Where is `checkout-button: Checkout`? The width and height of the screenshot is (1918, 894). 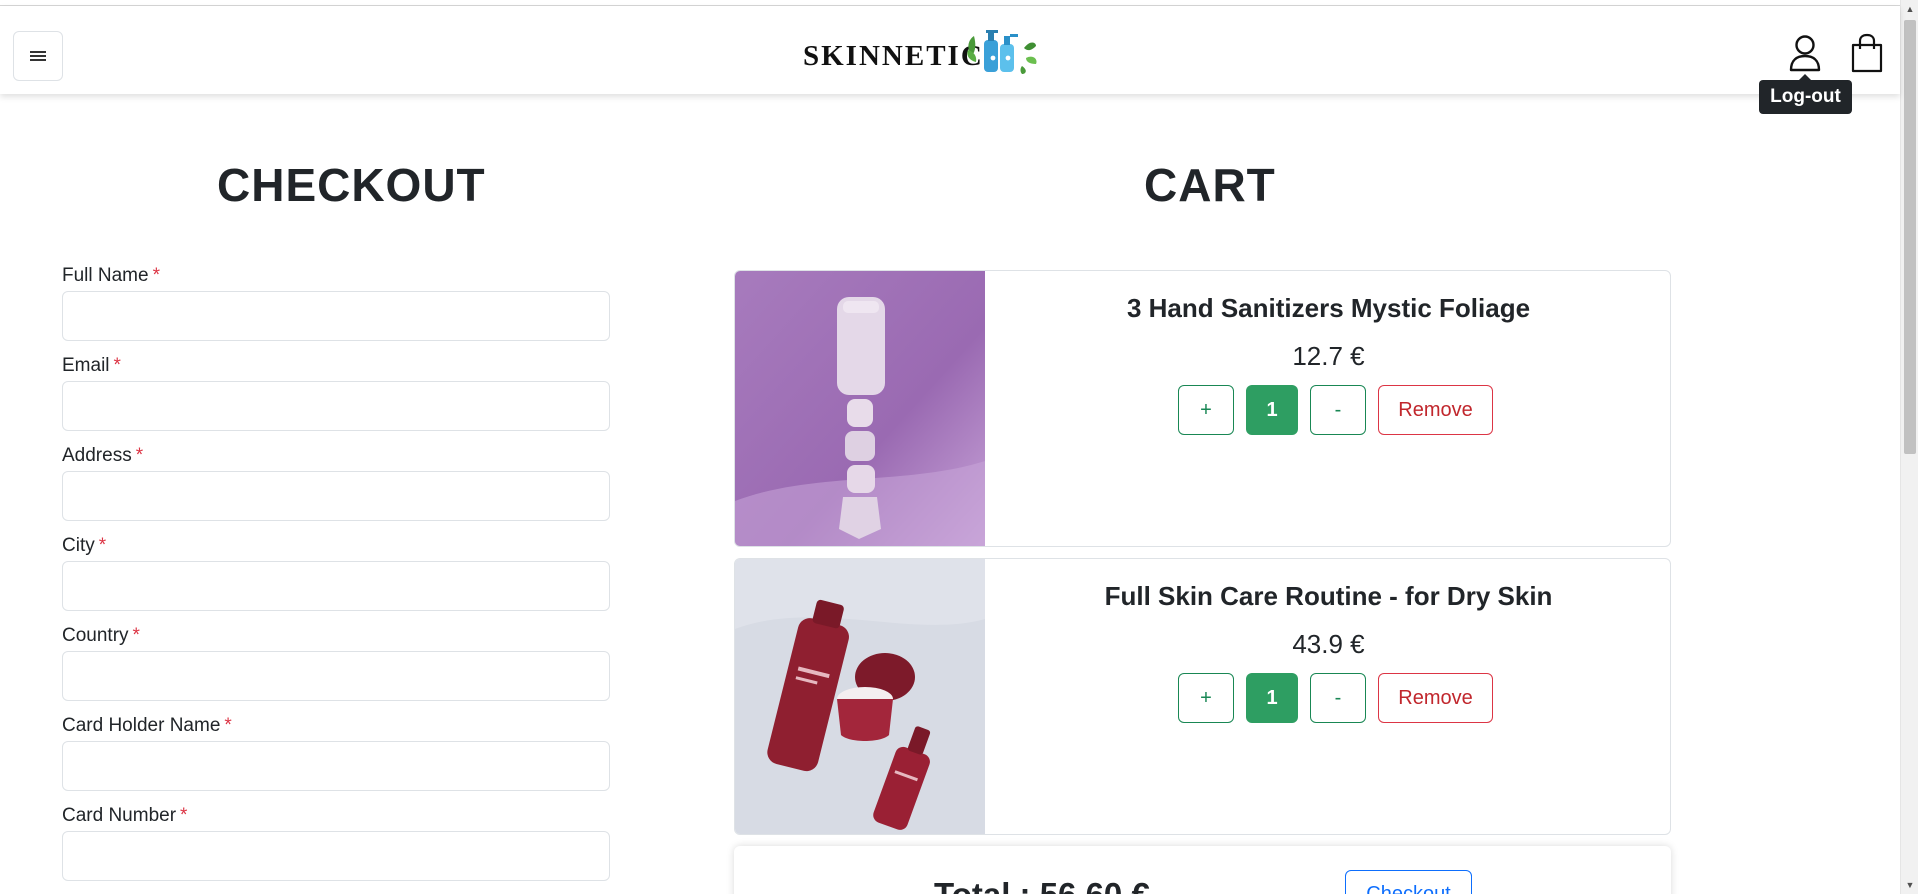 checkout-button: Checkout is located at coordinates (1408, 882).